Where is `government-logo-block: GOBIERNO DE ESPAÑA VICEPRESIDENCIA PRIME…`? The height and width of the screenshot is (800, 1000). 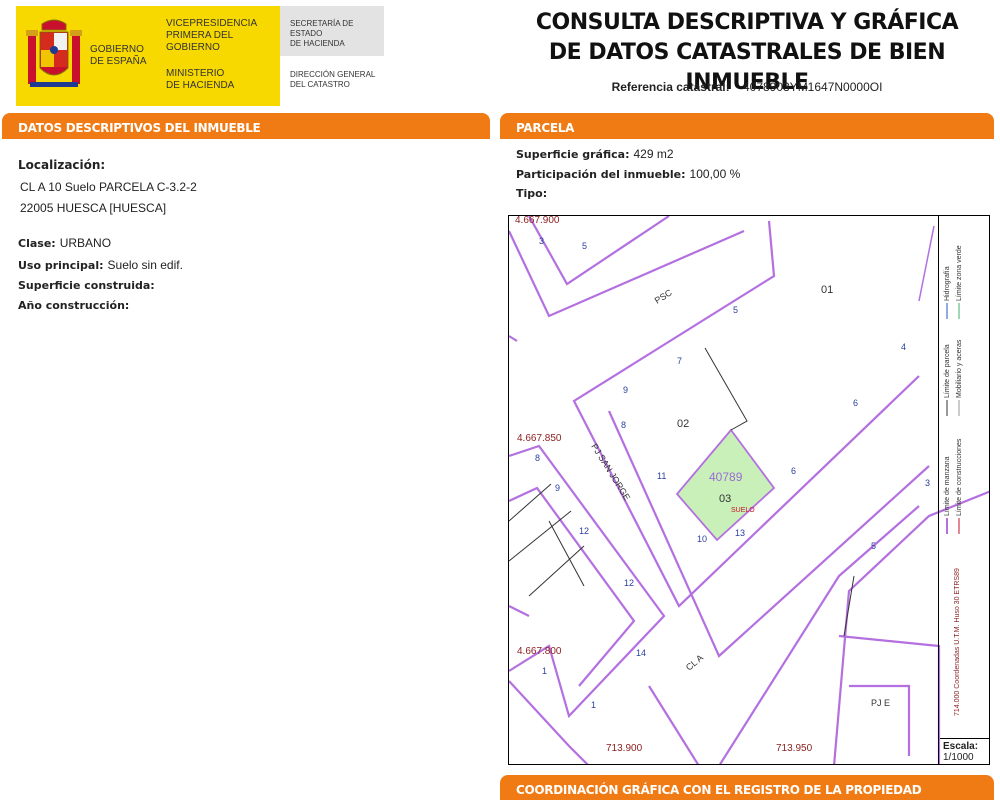 government-logo-block: GOBIERNO DE ESPAÑA VICEPRESIDENCIA PRIME… is located at coordinates (148, 56).